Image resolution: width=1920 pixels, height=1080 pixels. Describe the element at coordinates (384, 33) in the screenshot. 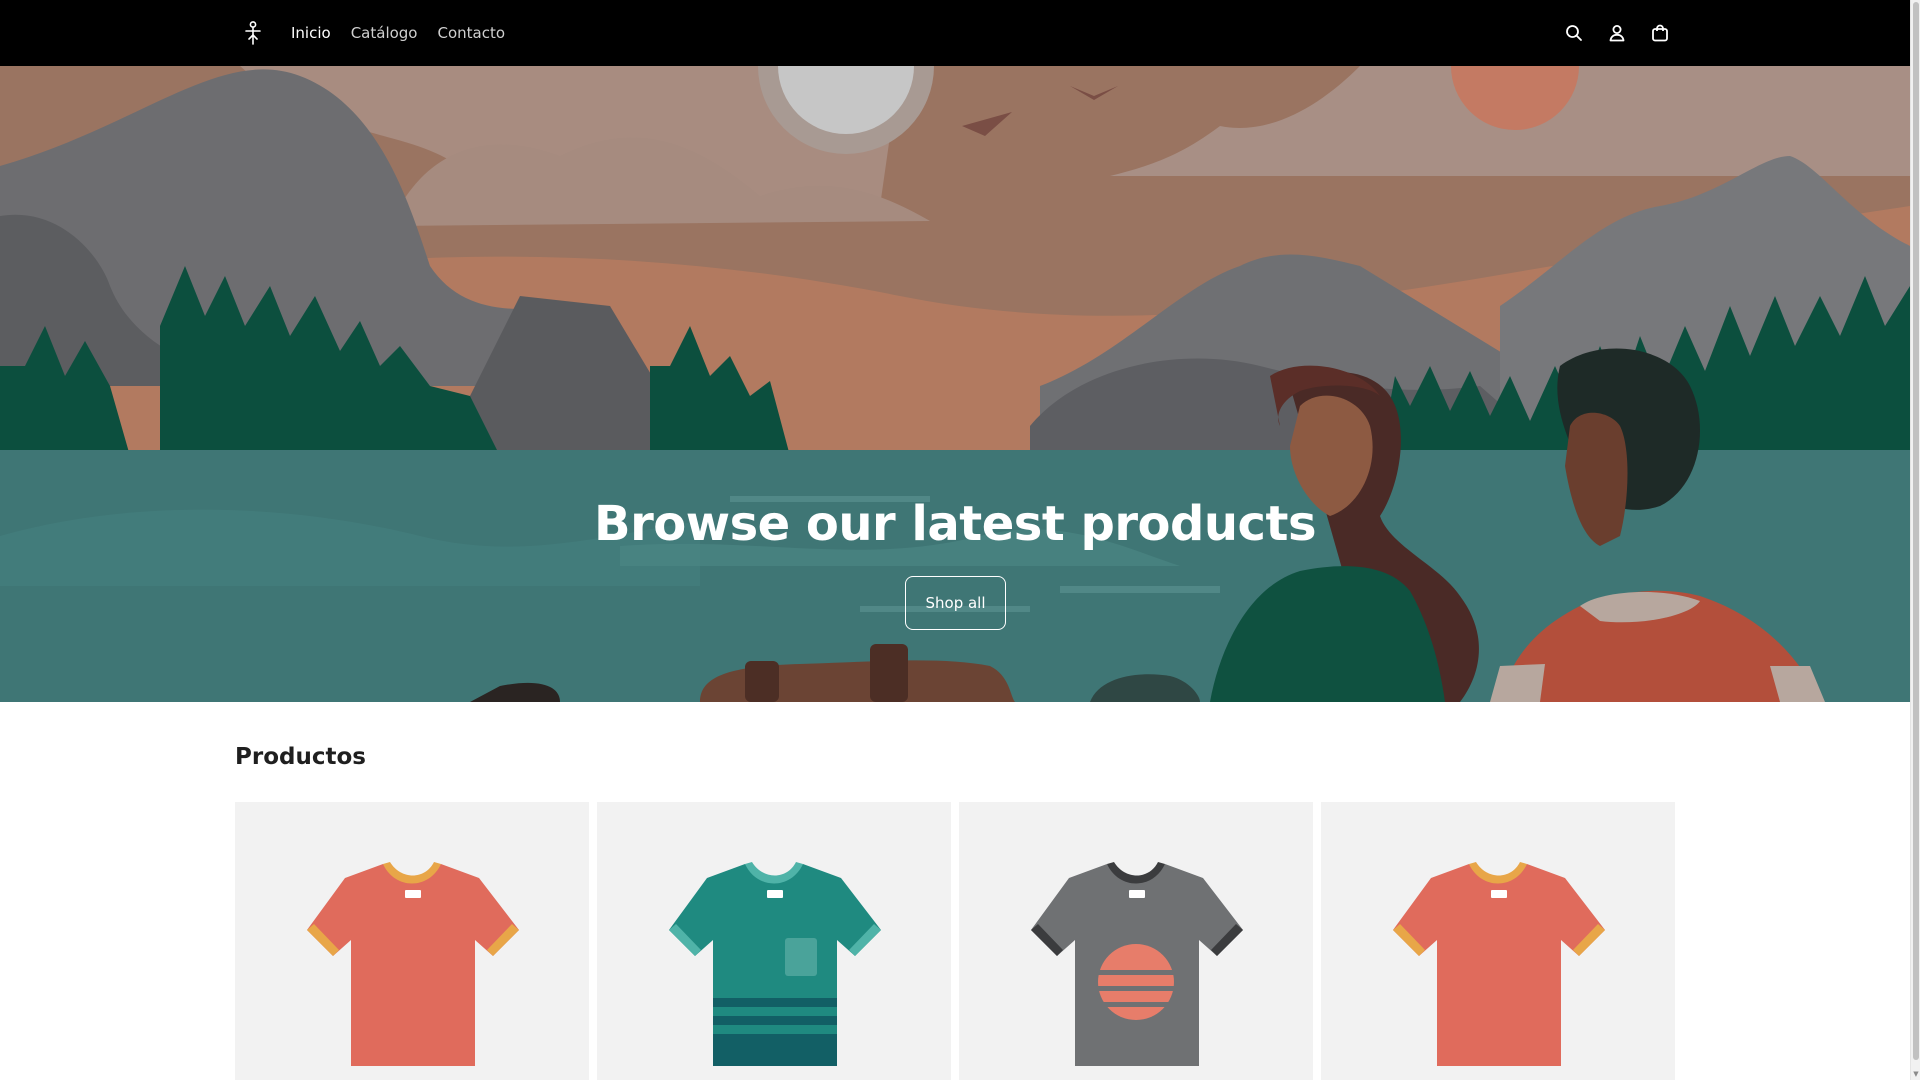

I see `nav-item-catalogo: Catálogo` at that location.